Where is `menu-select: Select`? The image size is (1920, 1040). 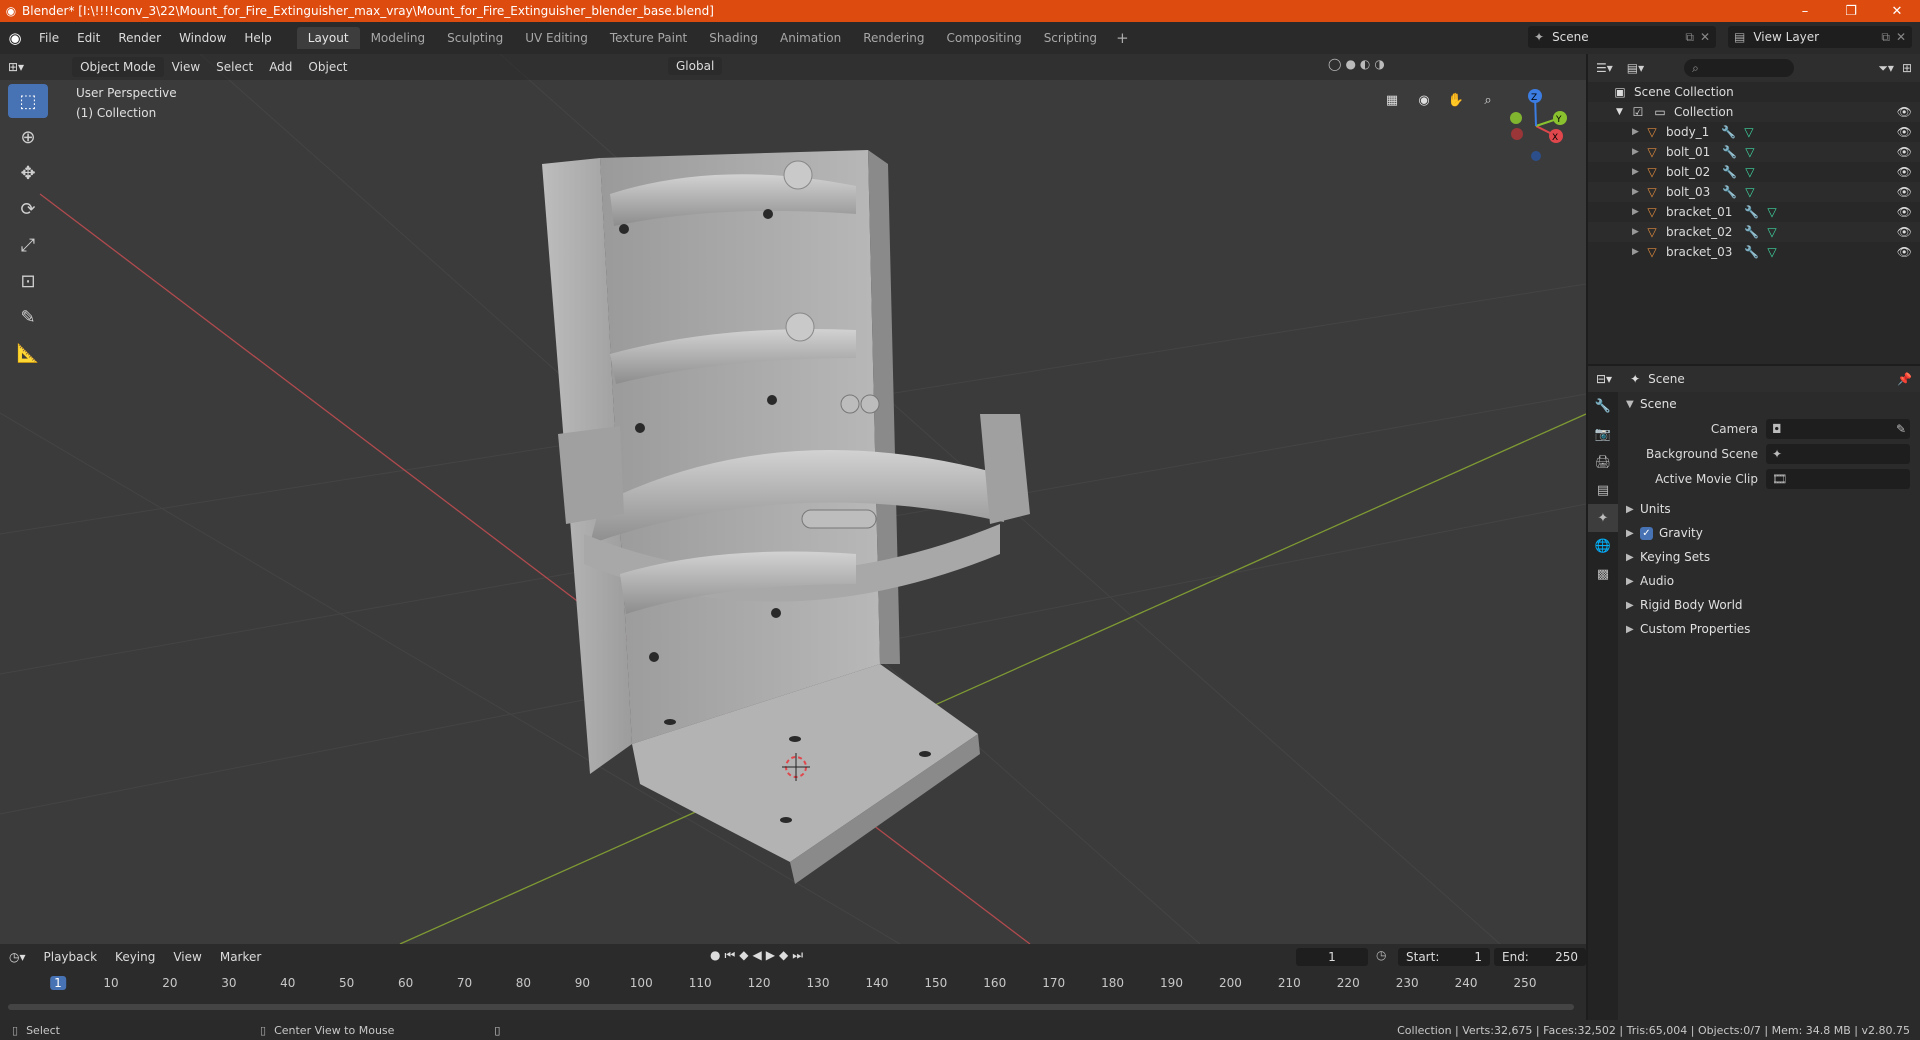 menu-select: Select is located at coordinates (234, 67).